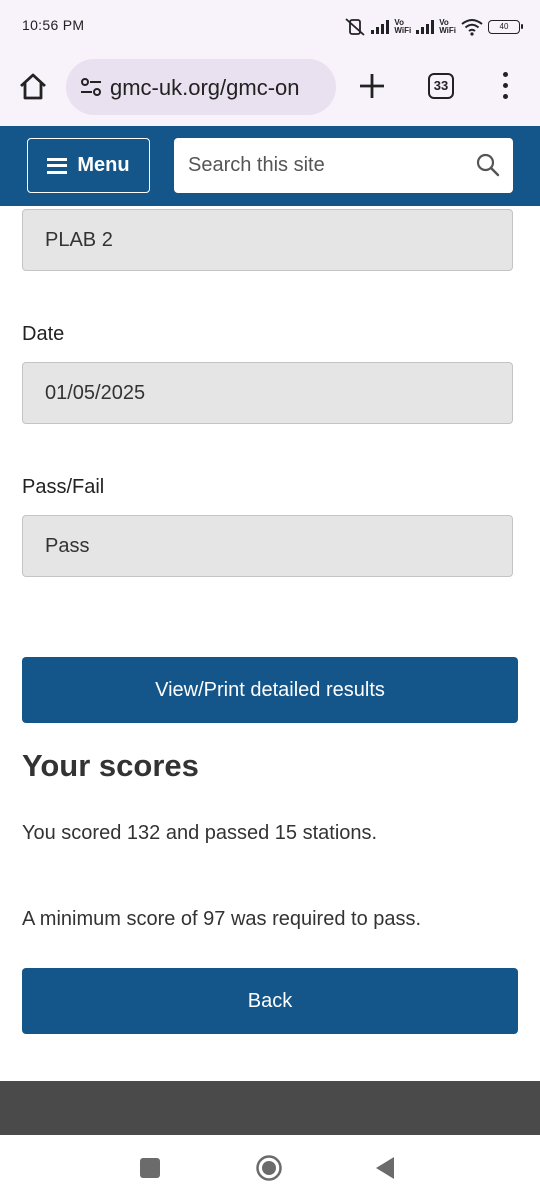  I want to click on site-footer, so click(270, 1108).